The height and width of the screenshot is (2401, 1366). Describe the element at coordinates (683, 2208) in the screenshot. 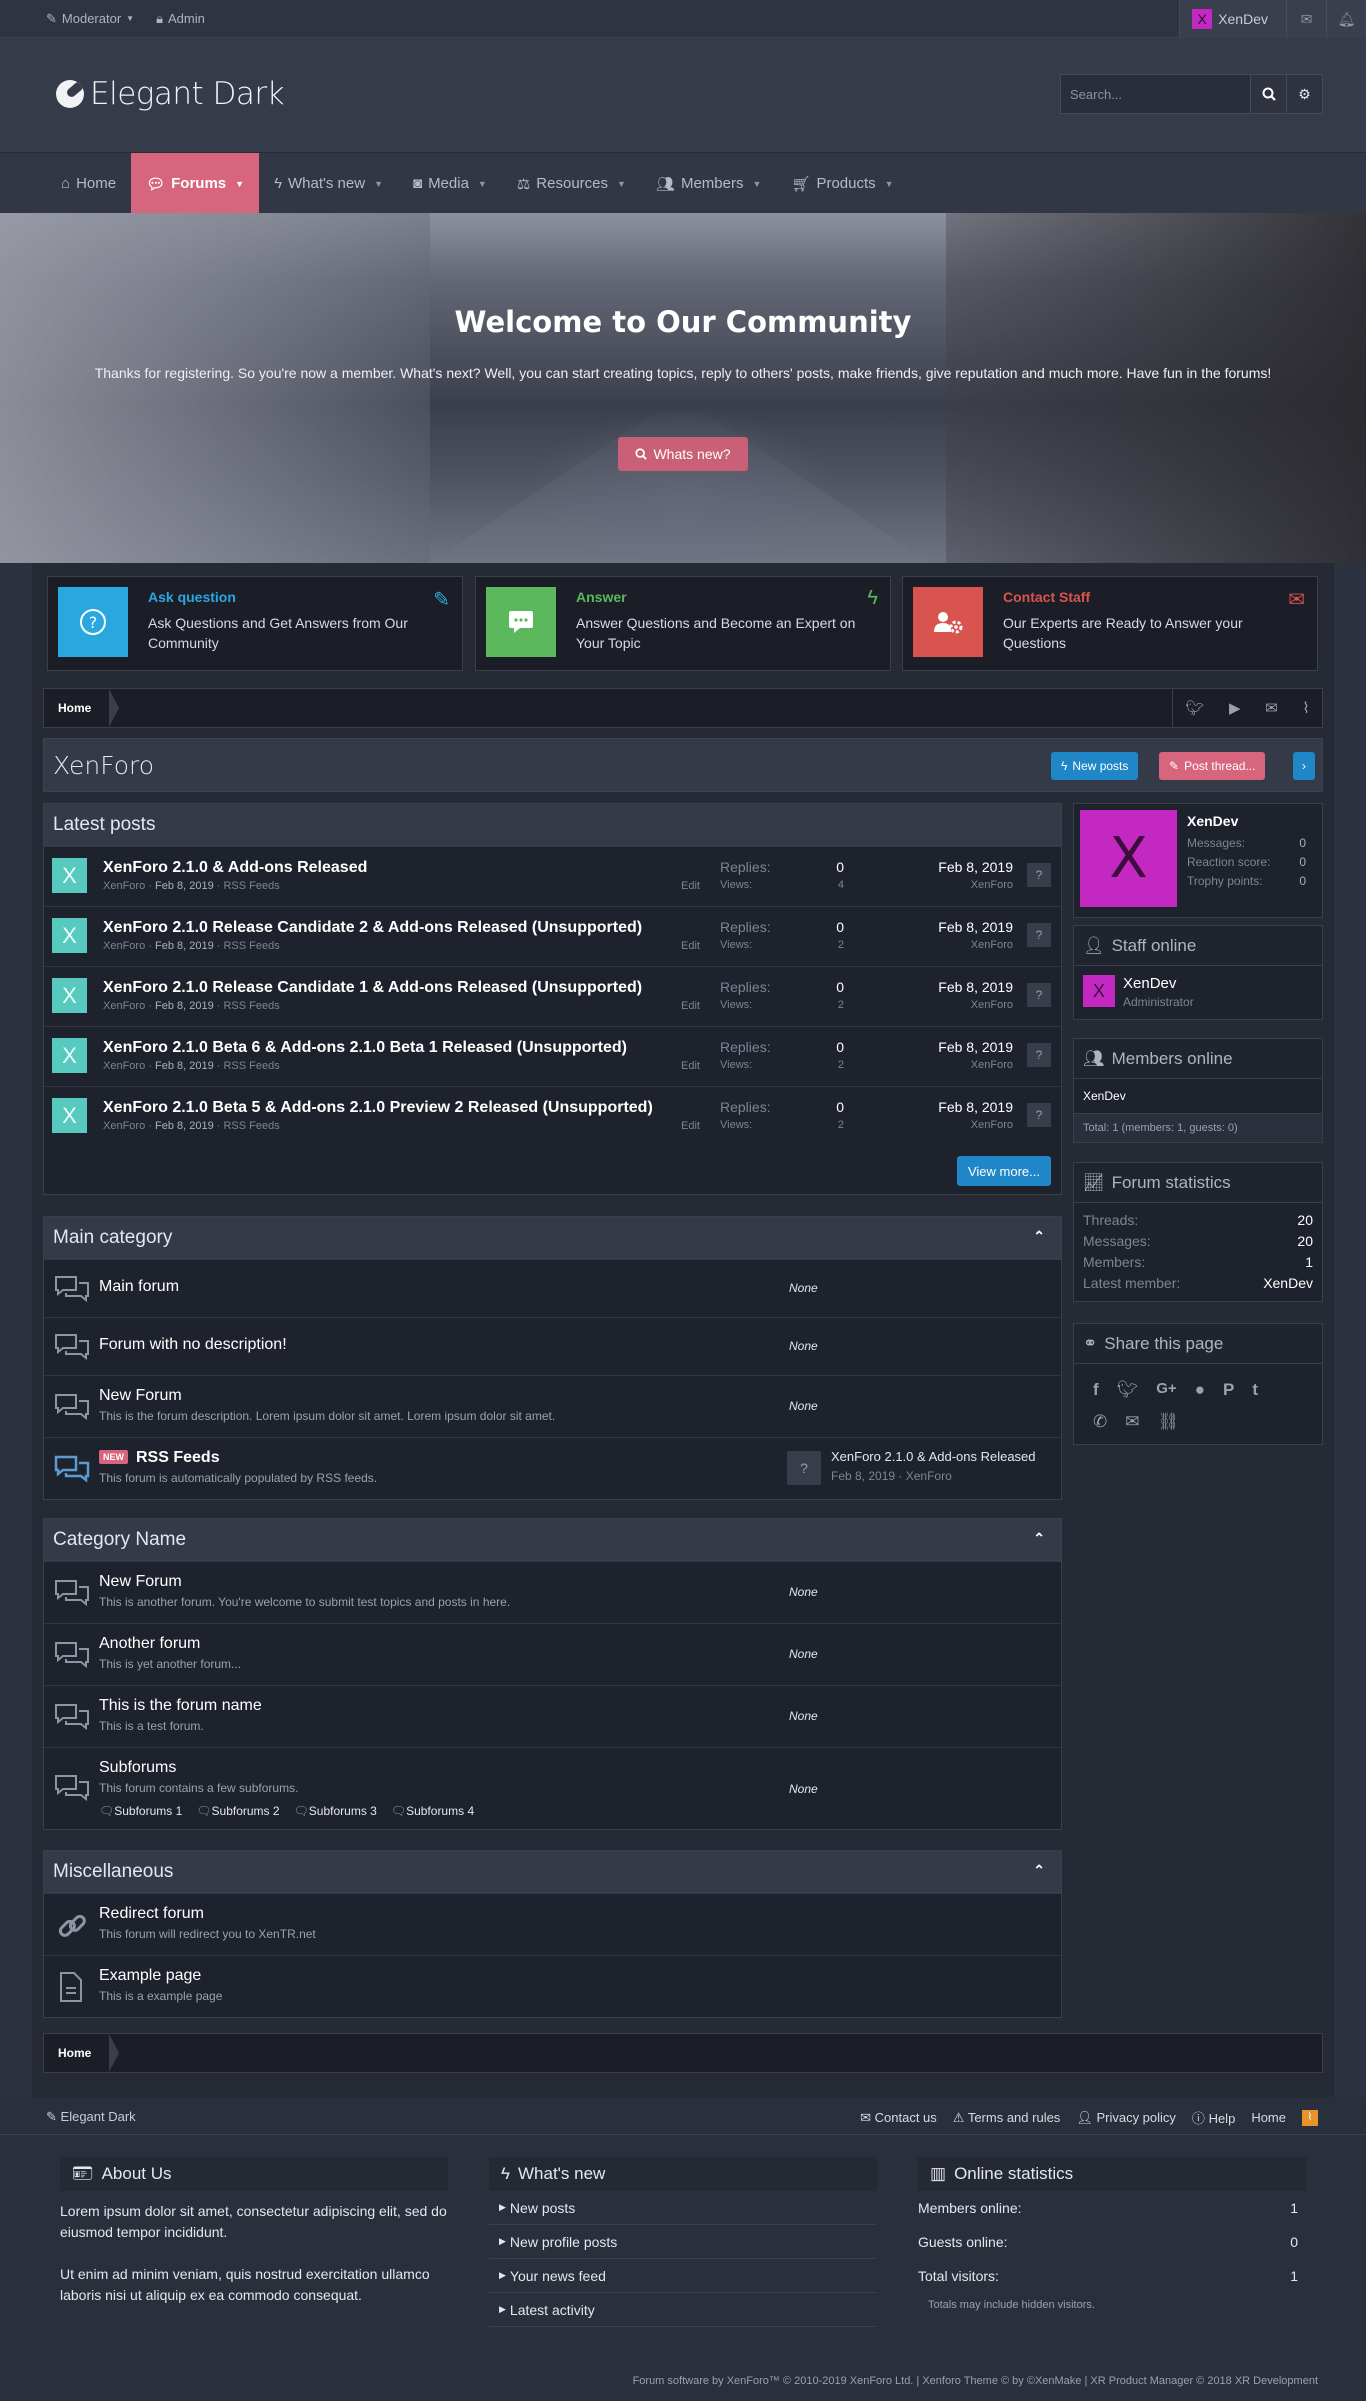

I see `footer-whats-new-link: ▶ New posts` at that location.